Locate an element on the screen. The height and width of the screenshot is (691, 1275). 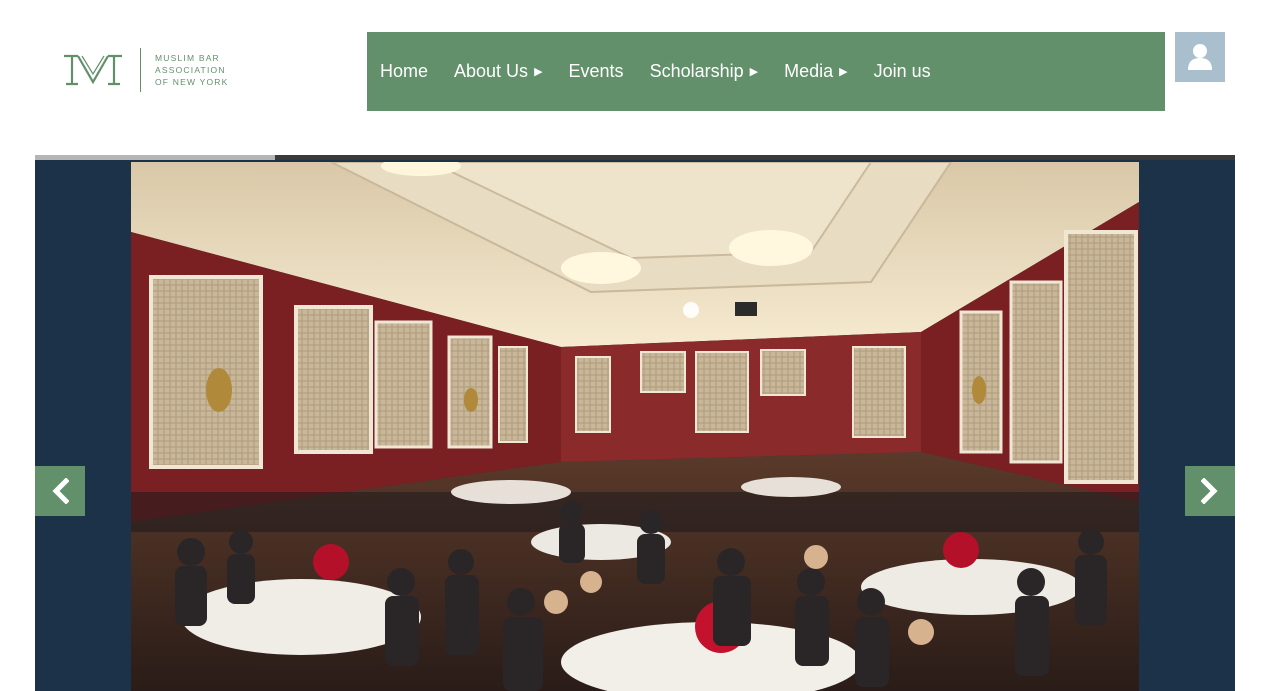
nav-label: Events is located at coordinates (596, 71).